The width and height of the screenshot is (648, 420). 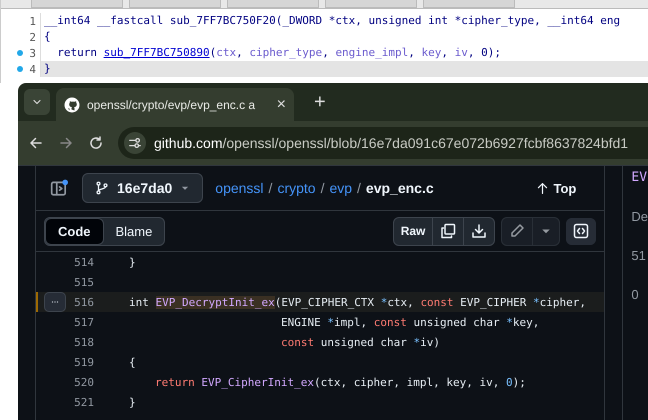 What do you see at coordinates (32, 37) in the screenshot?
I see `line-number: 2` at bounding box center [32, 37].